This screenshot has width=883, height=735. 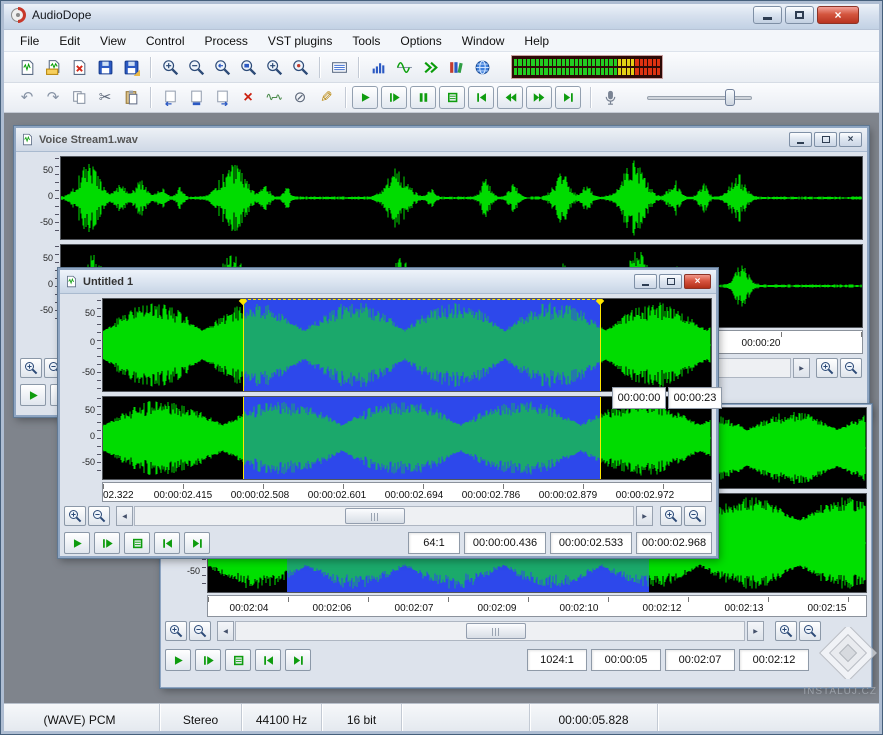 What do you see at coordinates (300, 41) in the screenshot?
I see `menu-vst-plugins: VST plugins` at bounding box center [300, 41].